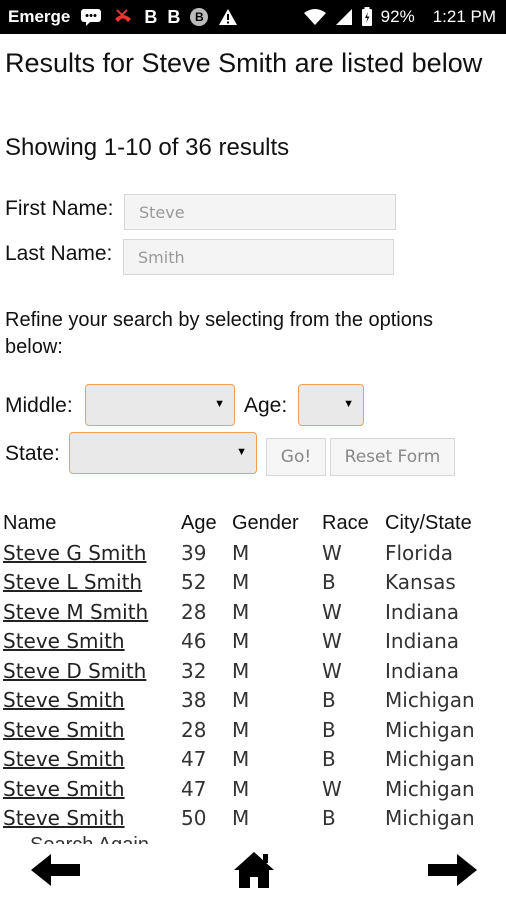 This screenshot has width=506, height=900. I want to click on missed-call-icon, so click(123, 17).